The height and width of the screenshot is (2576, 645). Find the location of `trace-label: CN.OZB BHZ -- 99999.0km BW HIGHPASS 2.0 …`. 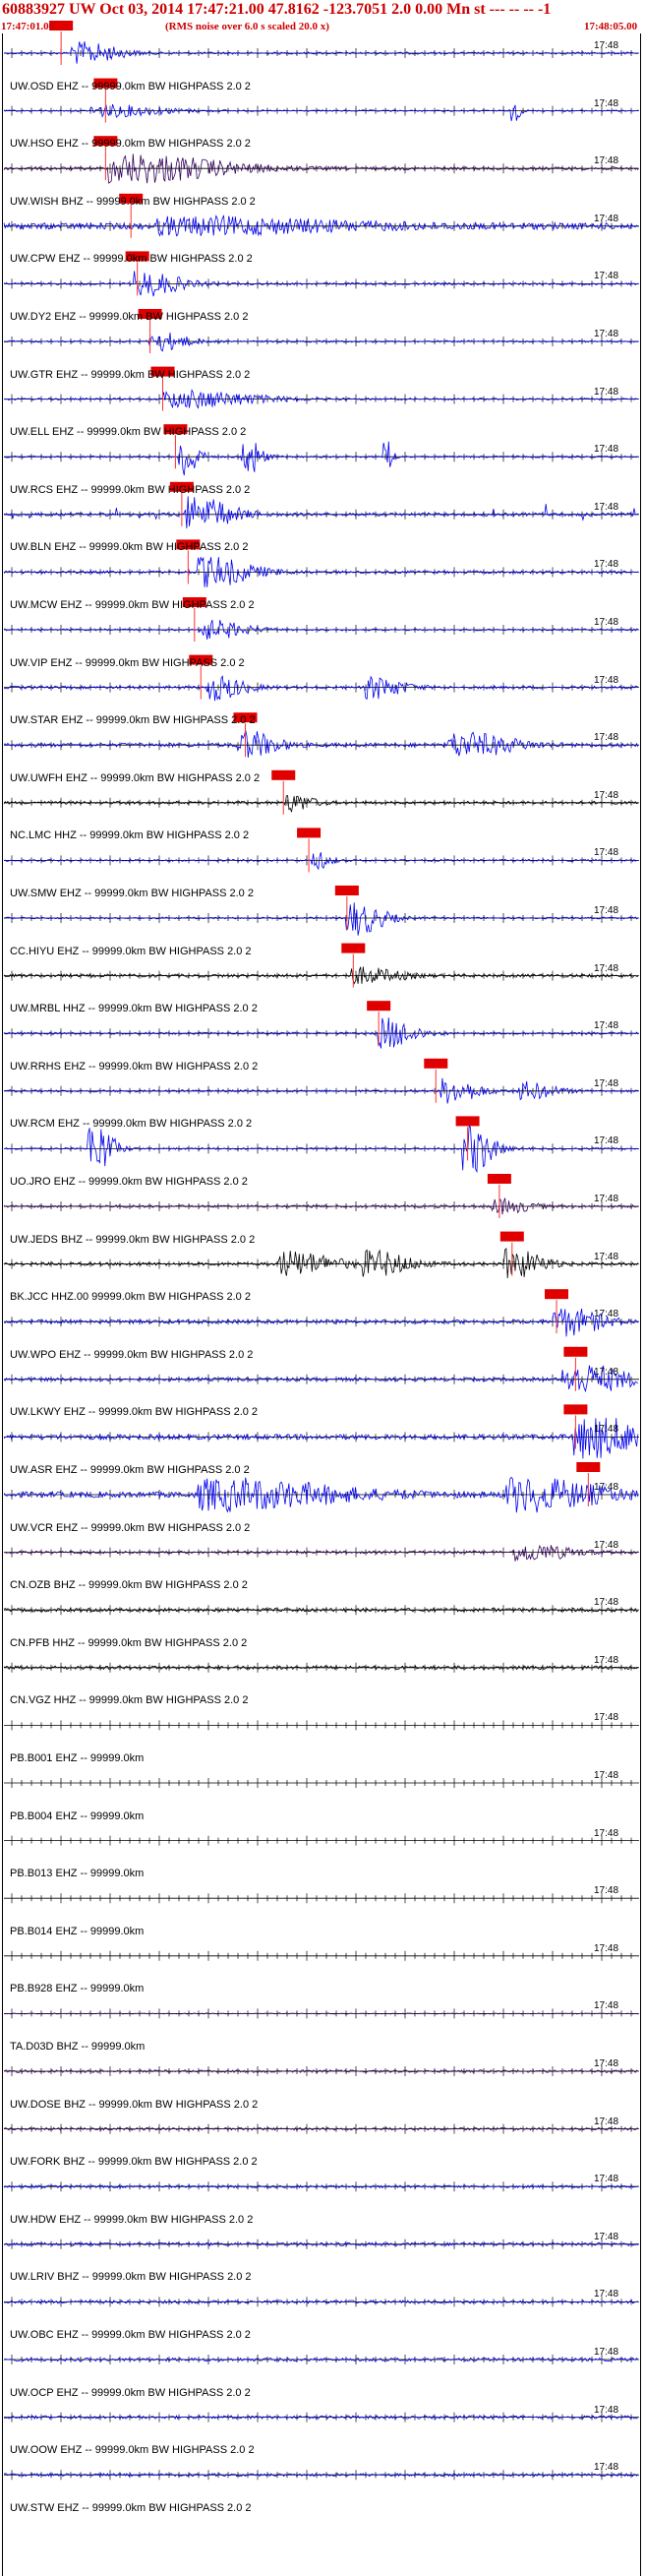

trace-label: CN.OZB BHZ -- 99999.0km BW HIGHPASS 2.0 … is located at coordinates (129, 1585).